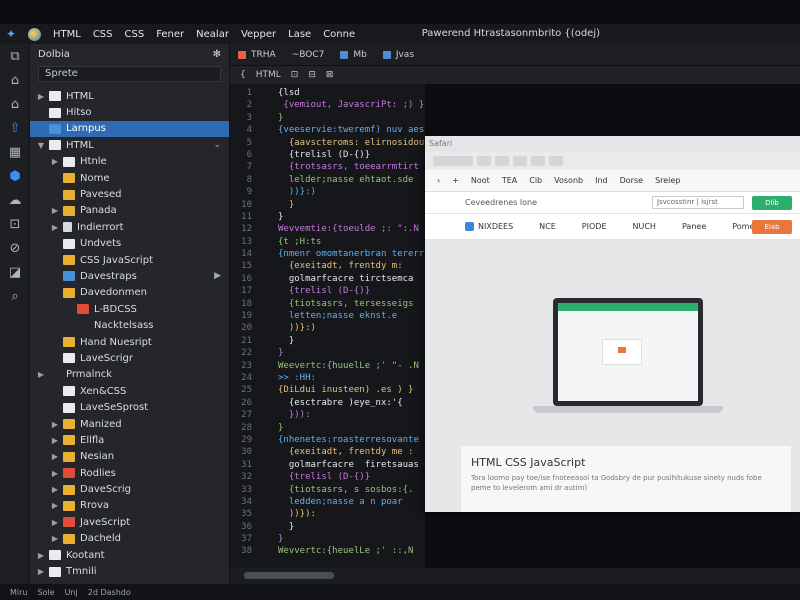  What do you see at coordinates (509, 180) in the screenshot?
I see `browser-nav-item: TEA` at bounding box center [509, 180].